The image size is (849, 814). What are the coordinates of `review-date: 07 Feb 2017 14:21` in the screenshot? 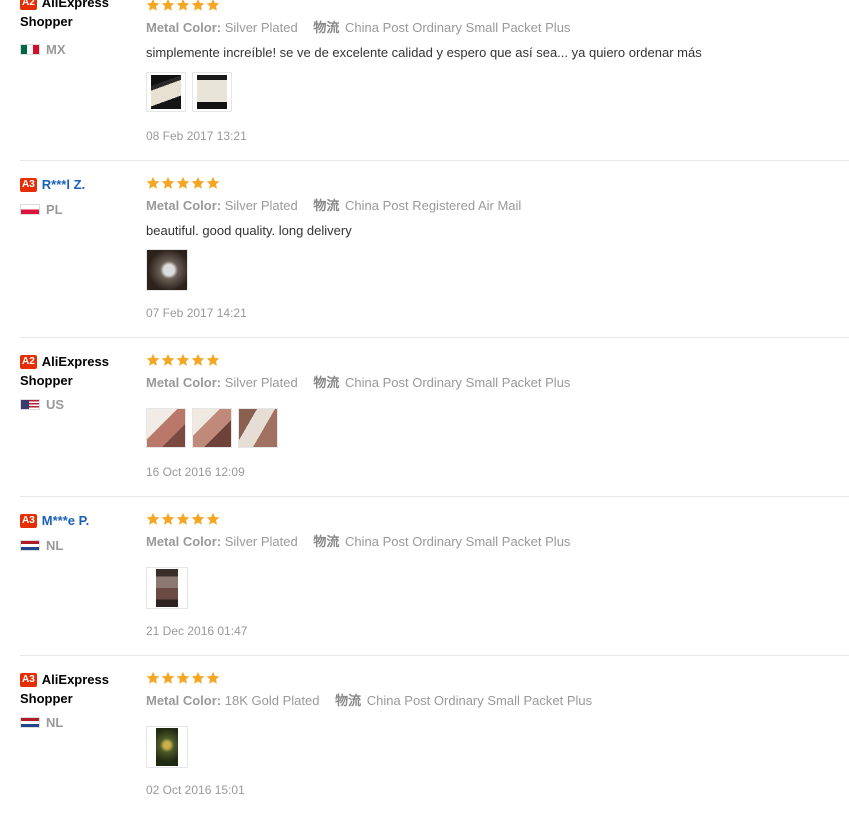 It's located at (196, 313).